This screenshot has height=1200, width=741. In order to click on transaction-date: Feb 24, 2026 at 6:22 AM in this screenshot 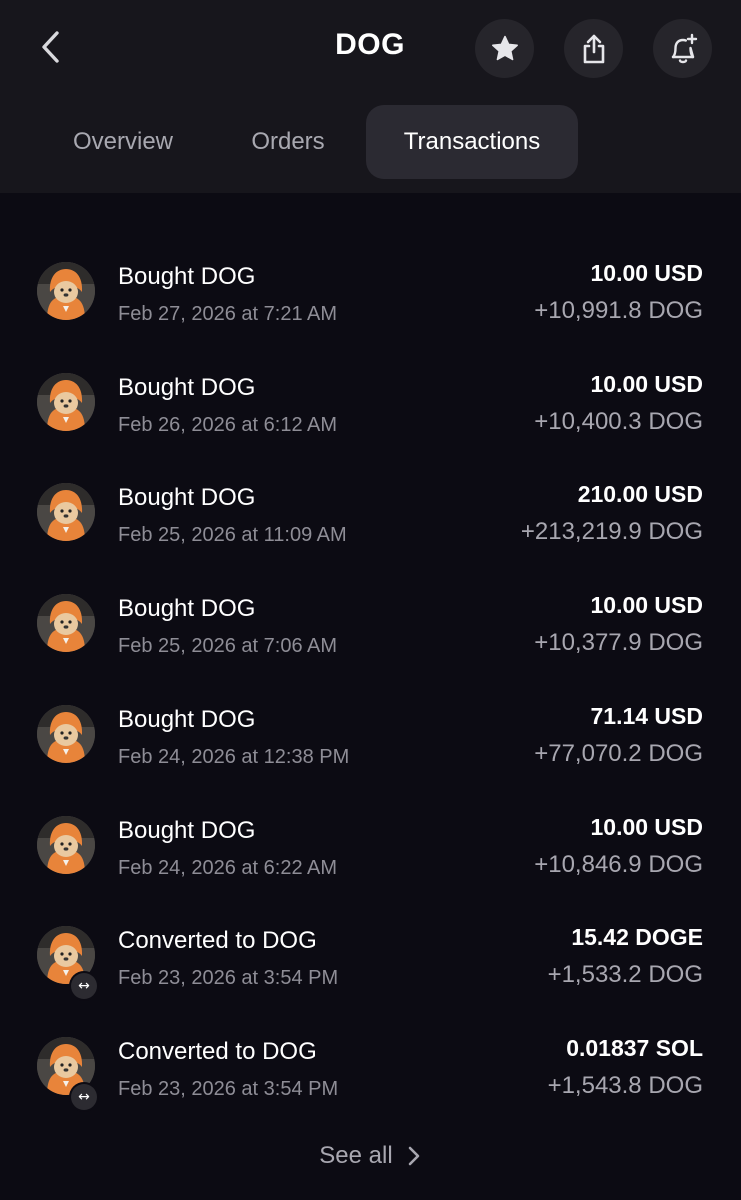, I will do `click(228, 868)`.